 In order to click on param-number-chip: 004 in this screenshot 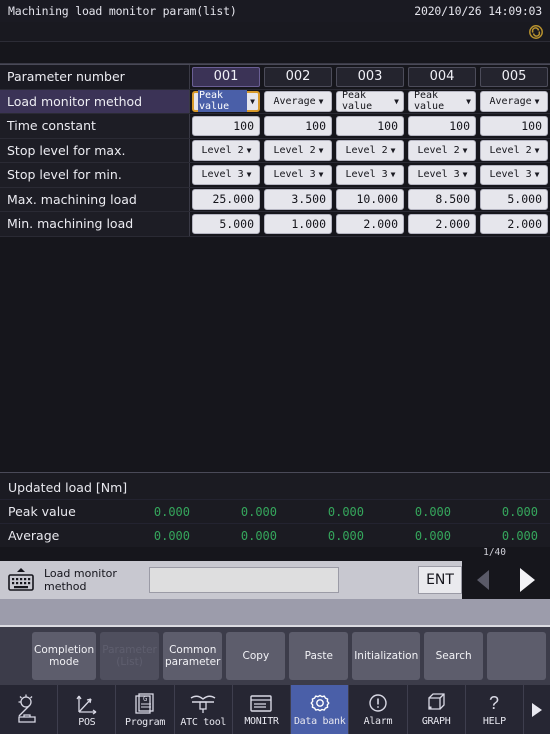, I will do `click(442, 76)`.